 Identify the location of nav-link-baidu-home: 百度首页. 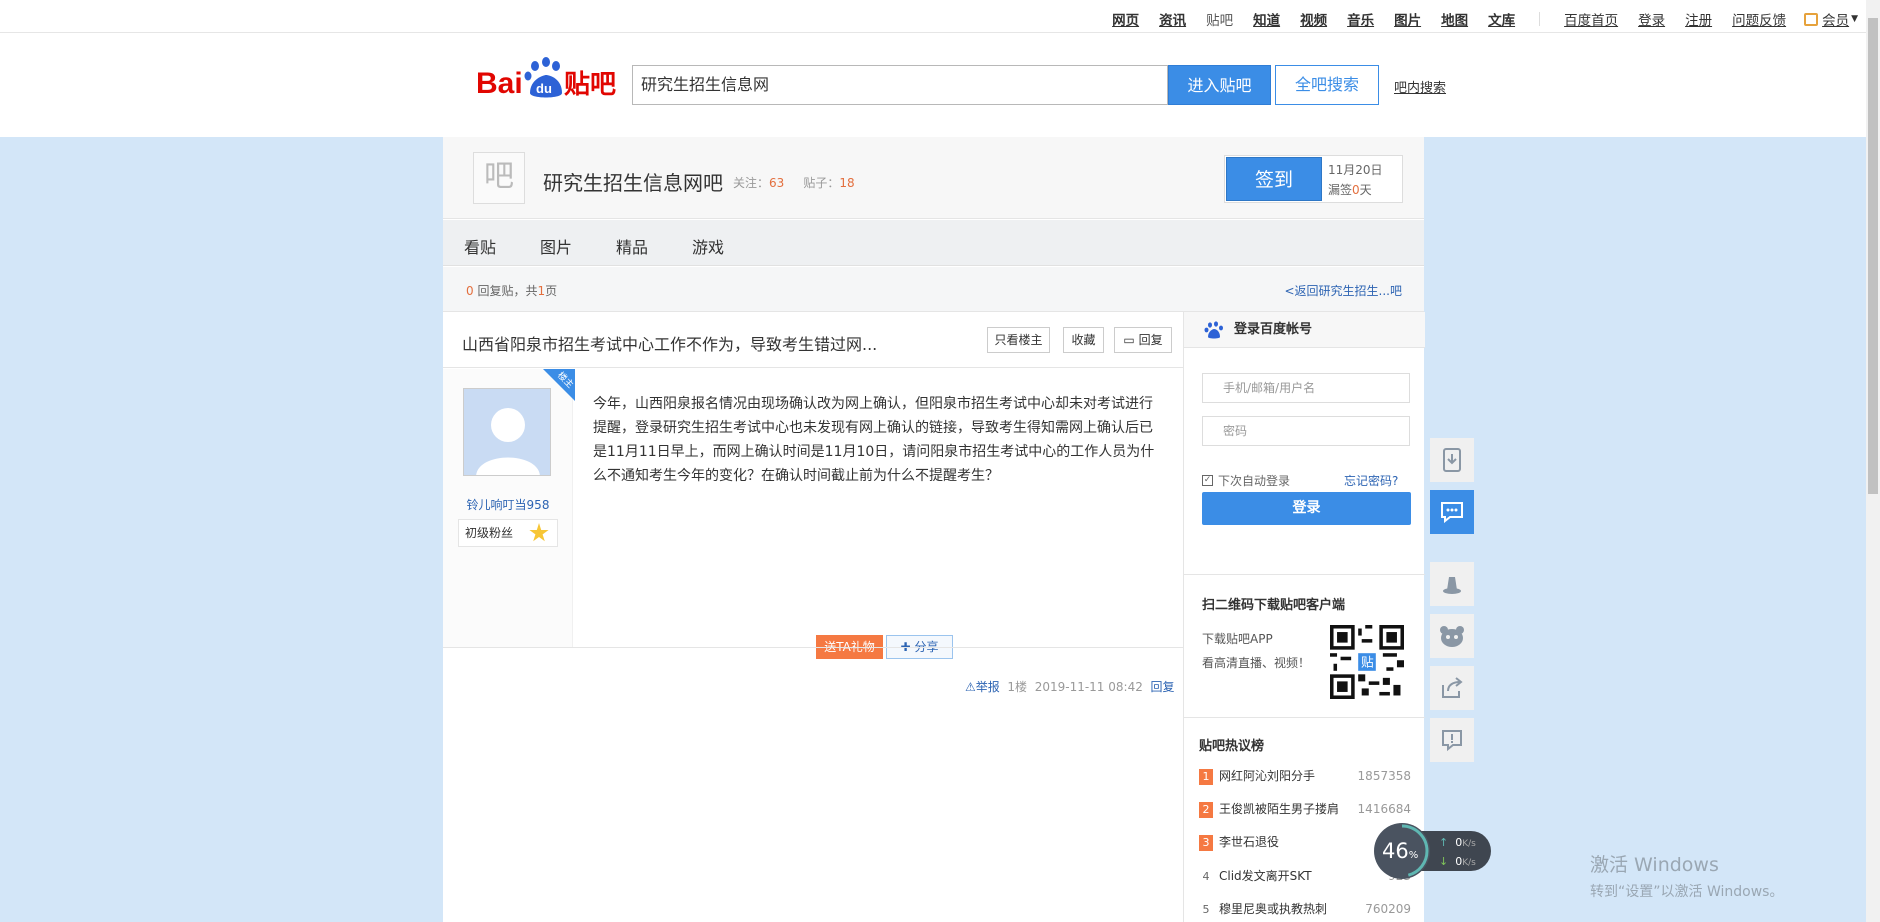
(1591, 19).